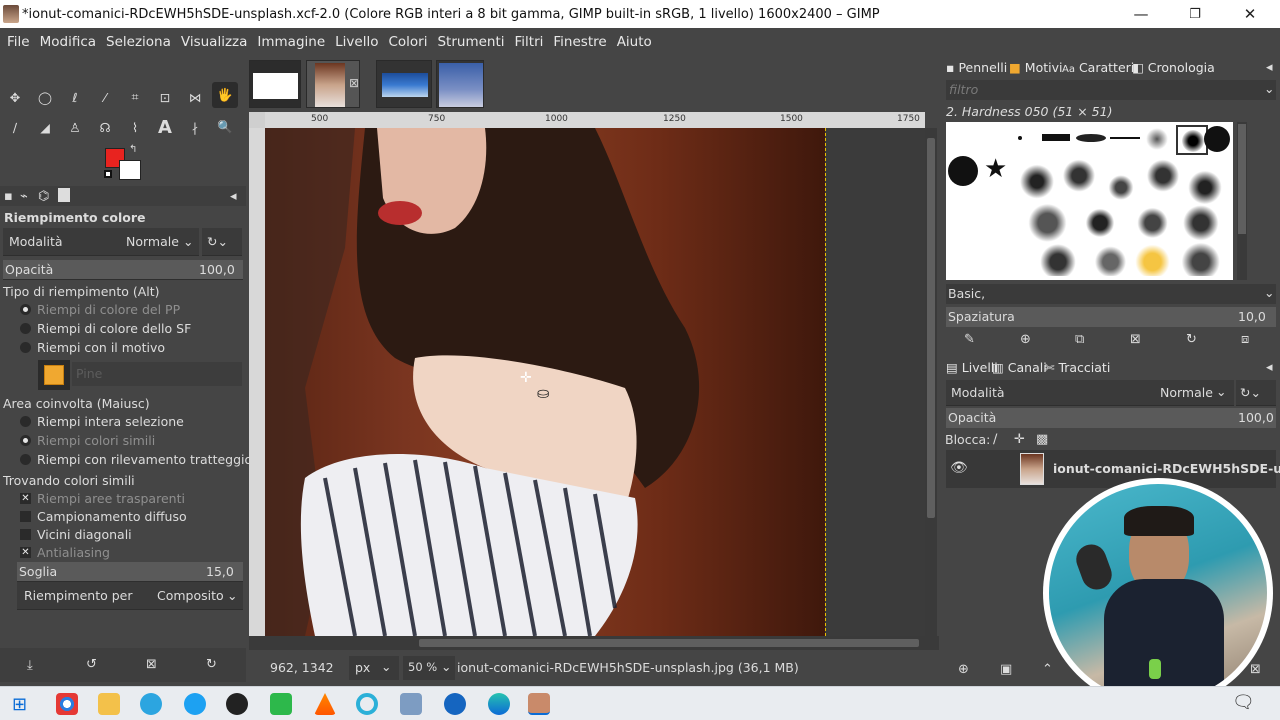 This screenshot has width=1280, height=720. I want to click on eraser-icon: ◢, so click(45, 127).